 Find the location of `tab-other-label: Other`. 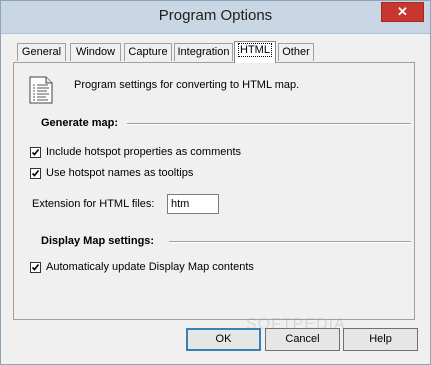

tab-other-label: Other is located at coordinates (296, 52).